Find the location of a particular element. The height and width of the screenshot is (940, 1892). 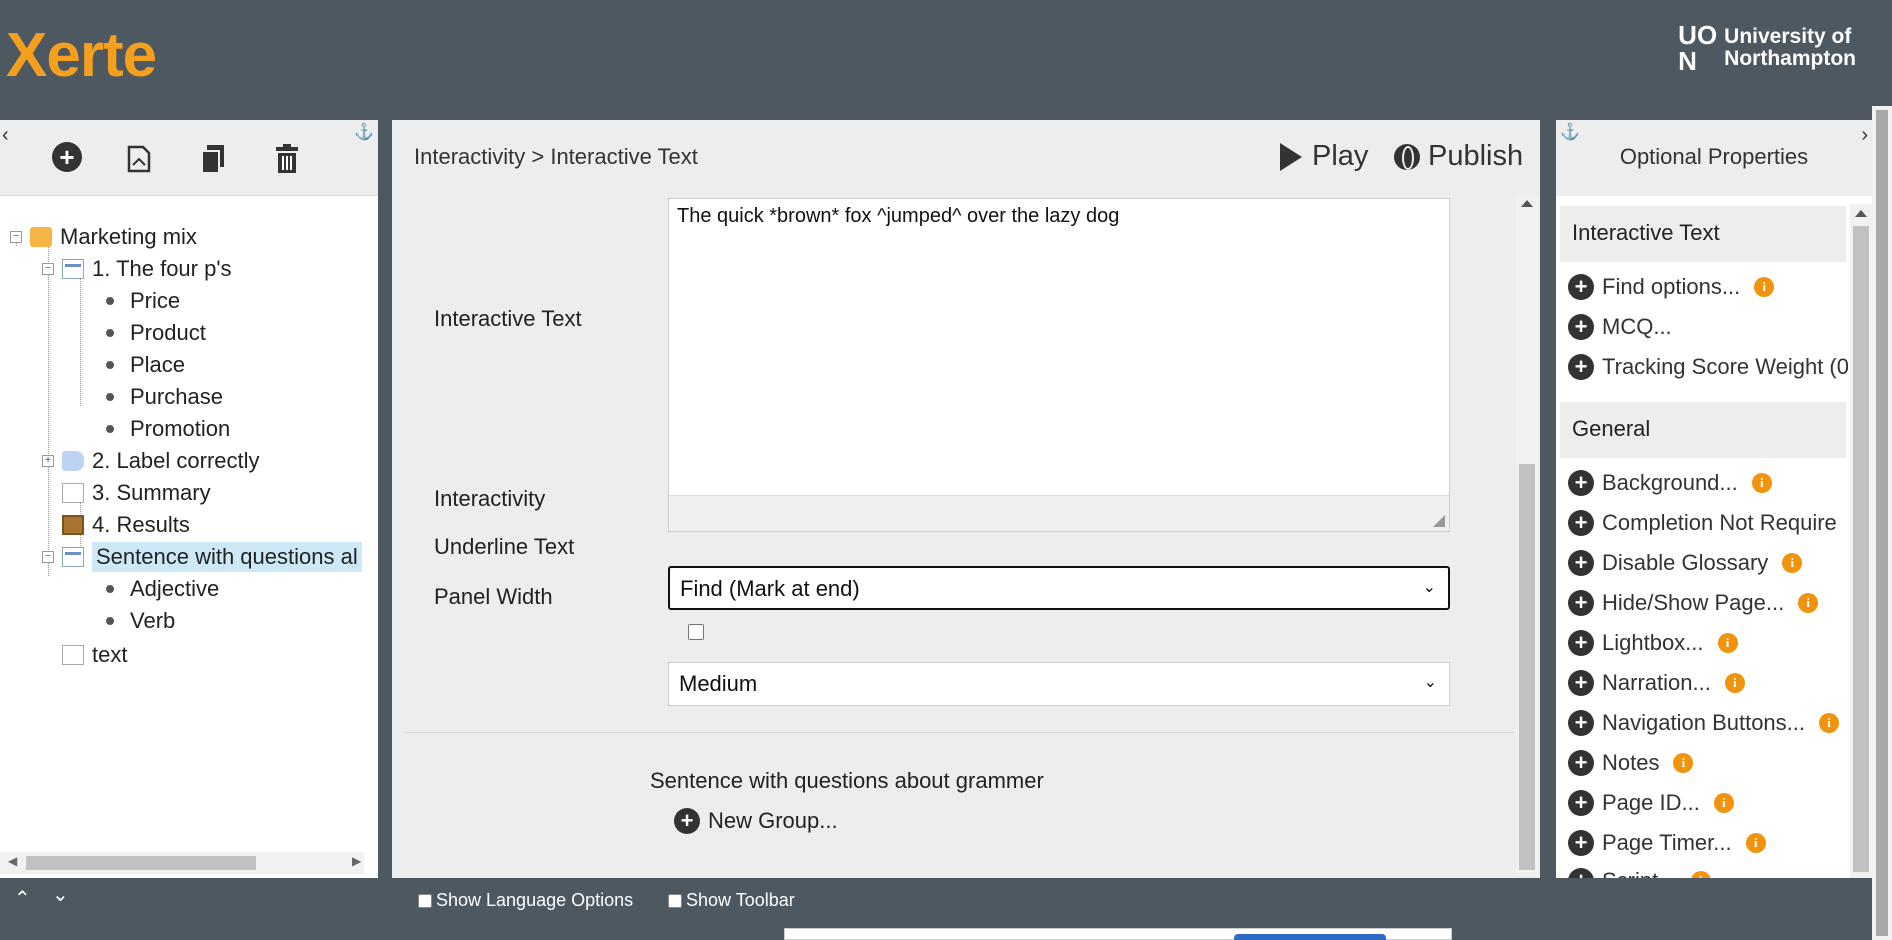

interactivity-label: Interactivity is located at coordinates (490, 498).